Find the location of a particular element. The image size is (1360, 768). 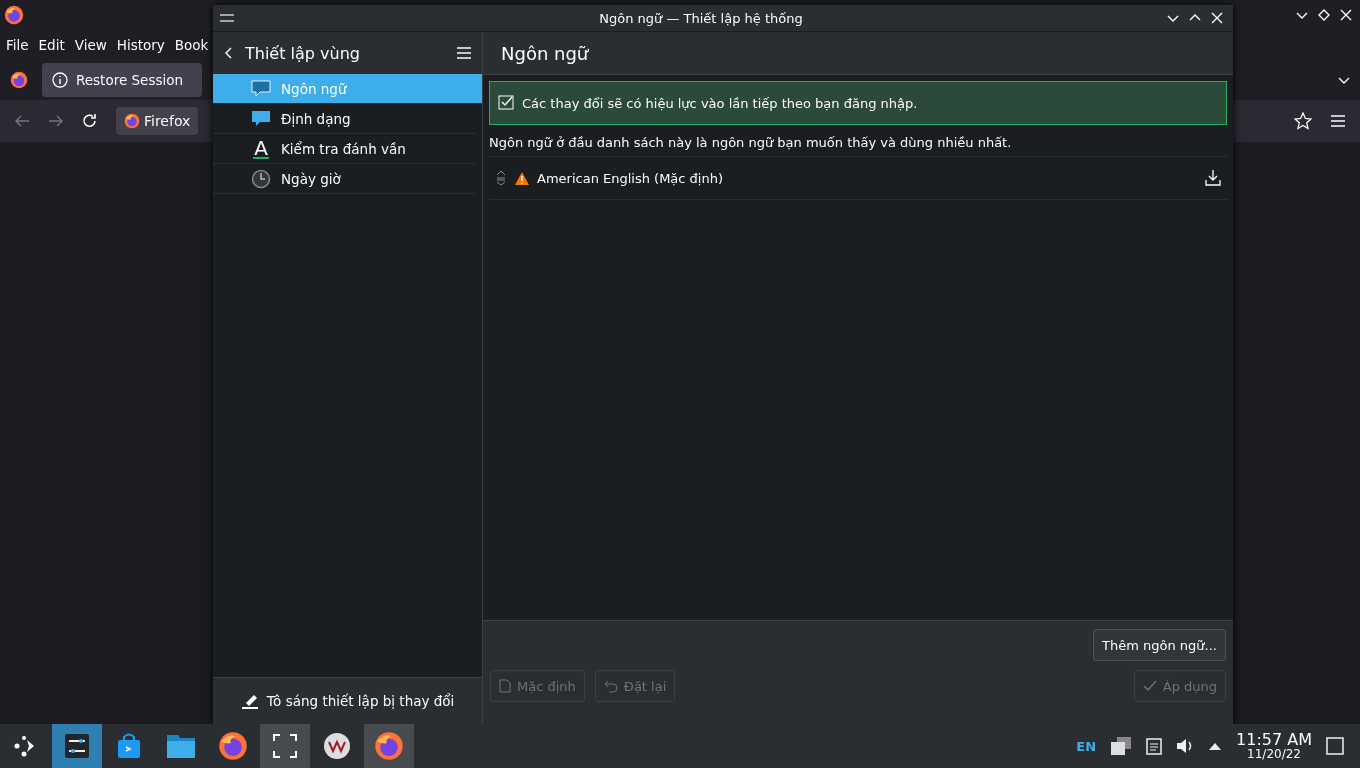

clock-time: 11:57 AM is located at coordinates (1274, 740).